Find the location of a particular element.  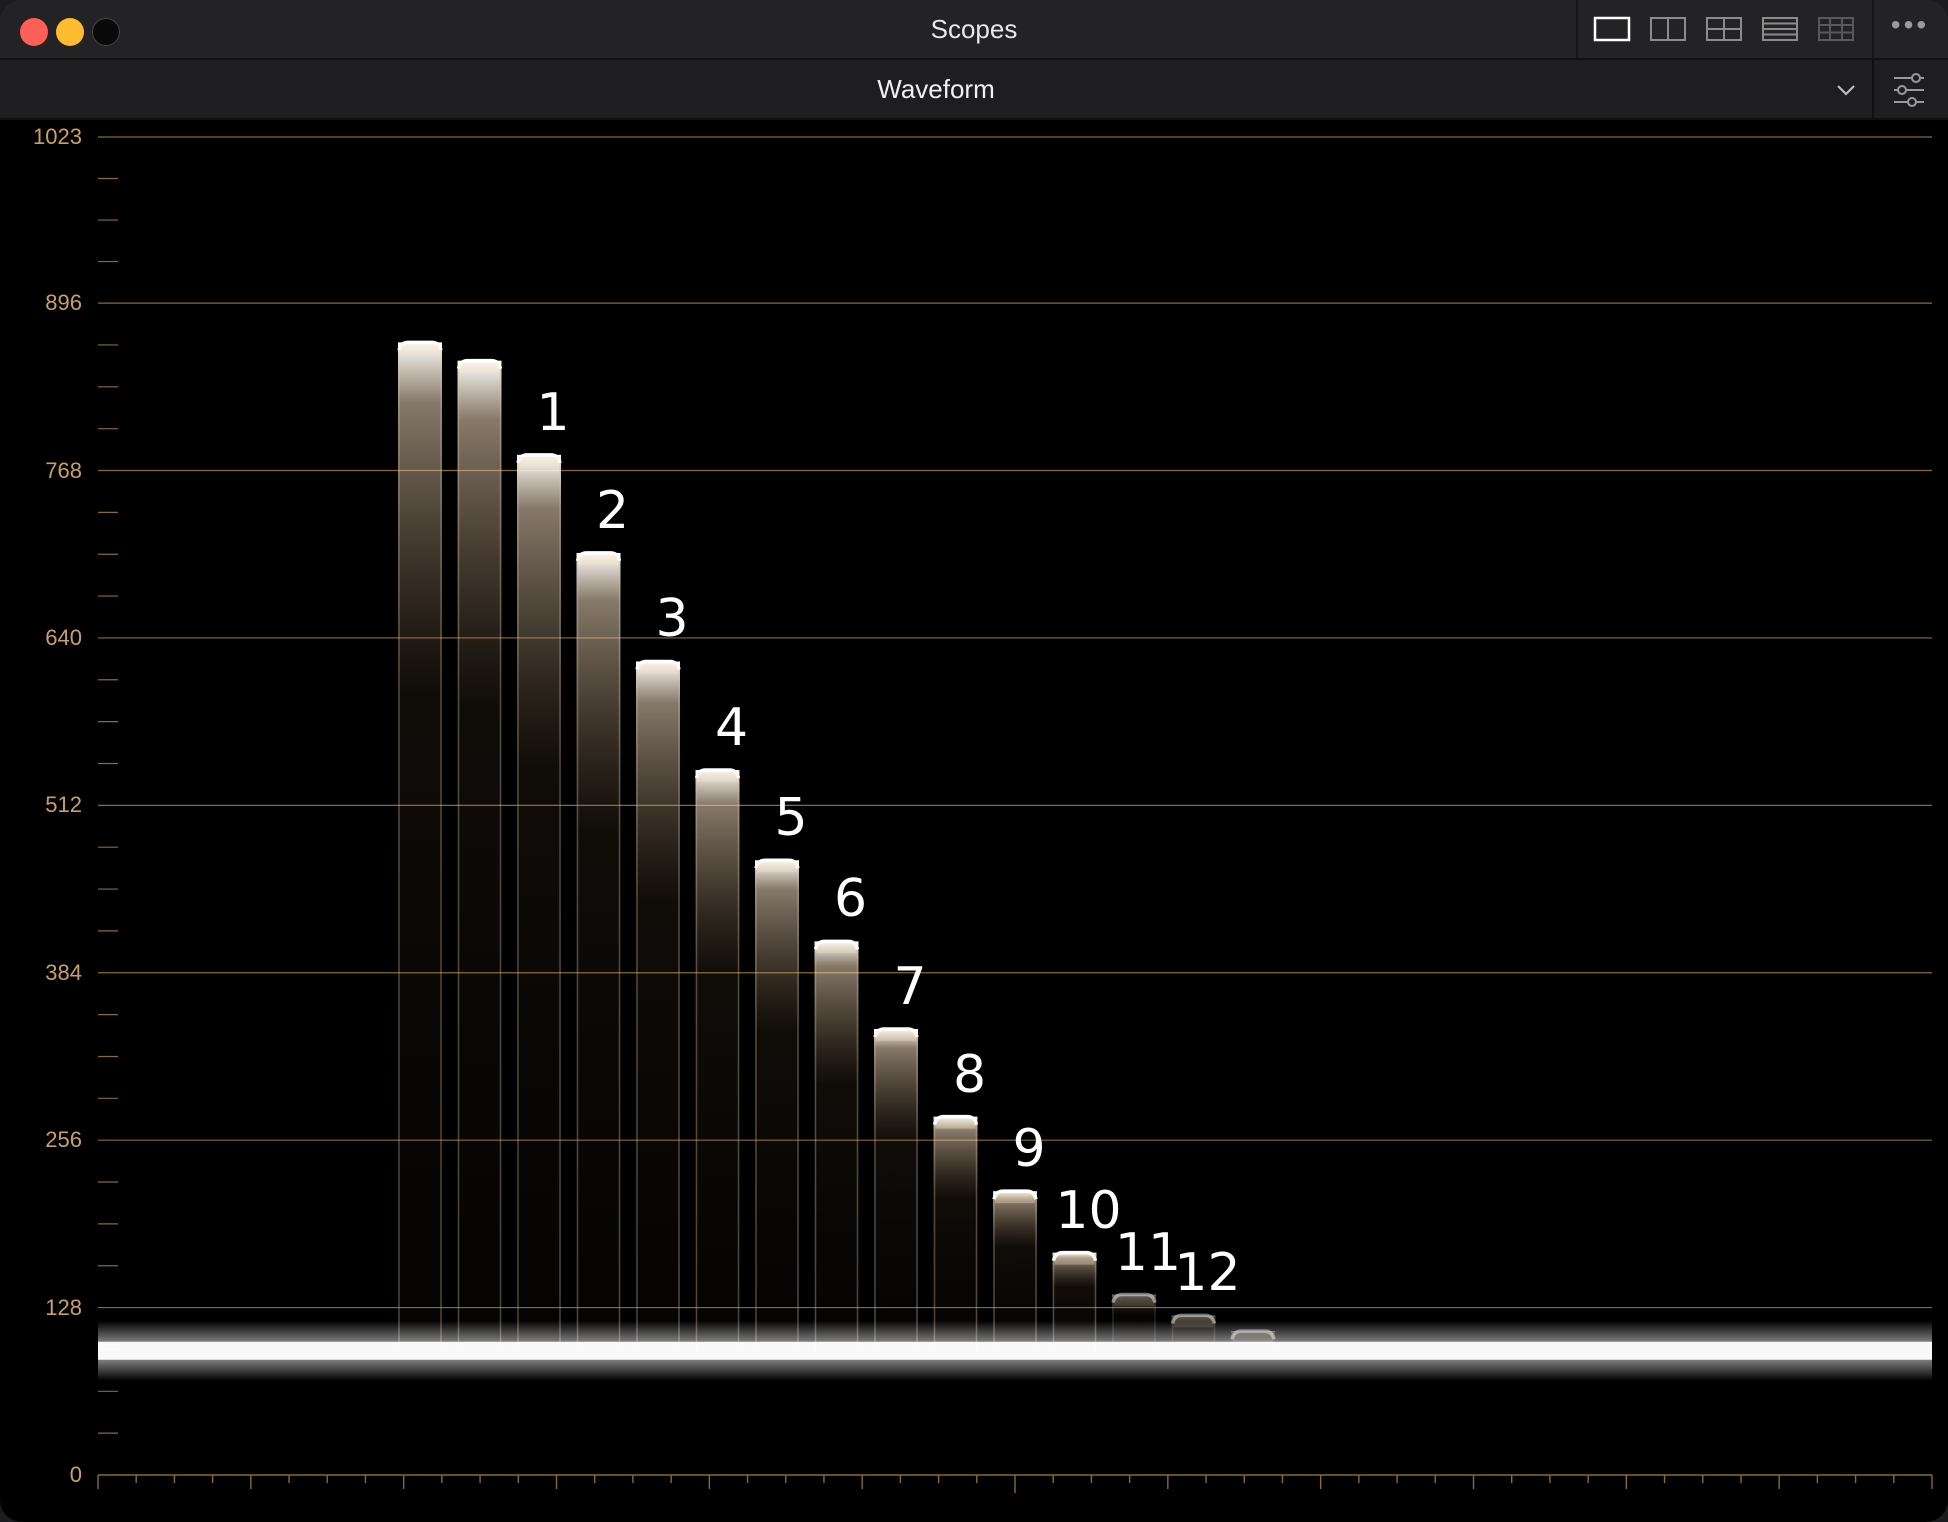

stacked-view-button is located at coordinates (1780, 29).